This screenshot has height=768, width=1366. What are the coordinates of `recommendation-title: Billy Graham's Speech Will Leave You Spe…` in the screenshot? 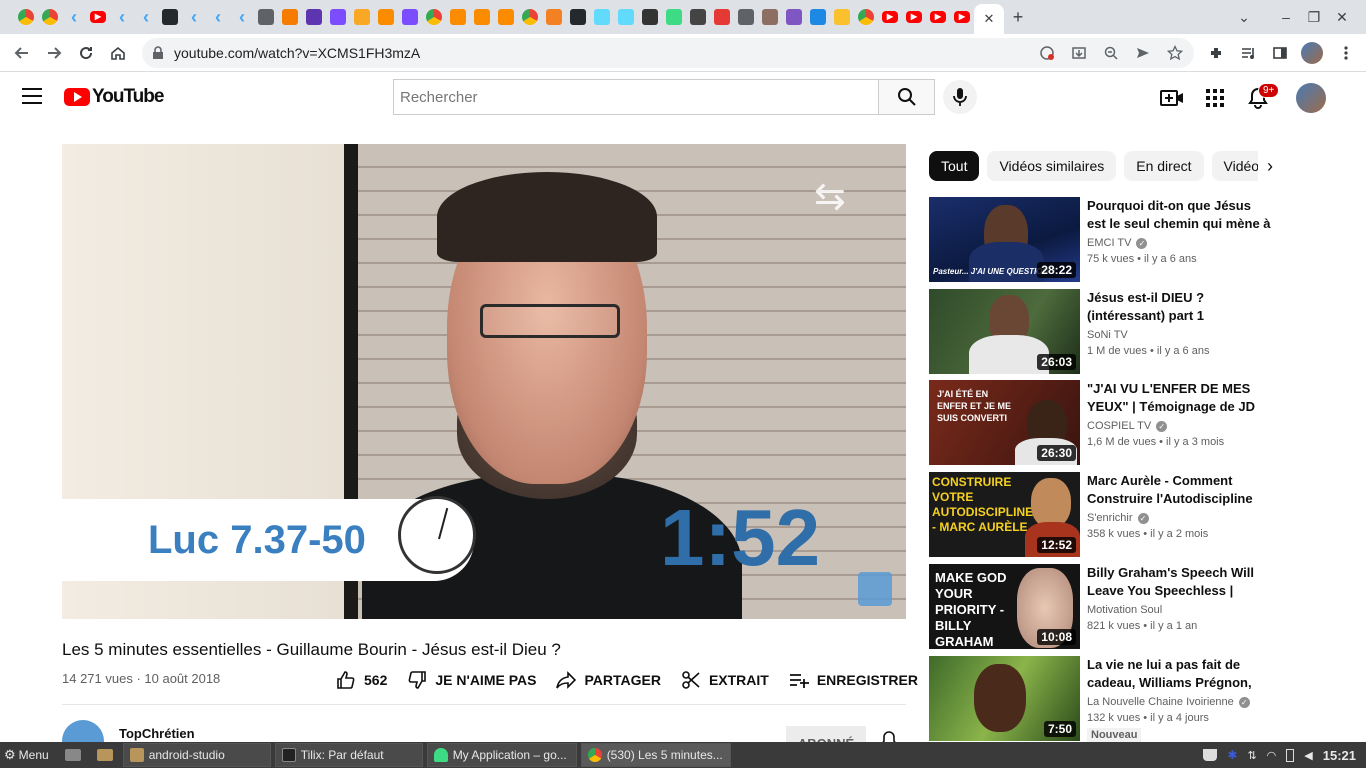 It's located at (1180, 582).